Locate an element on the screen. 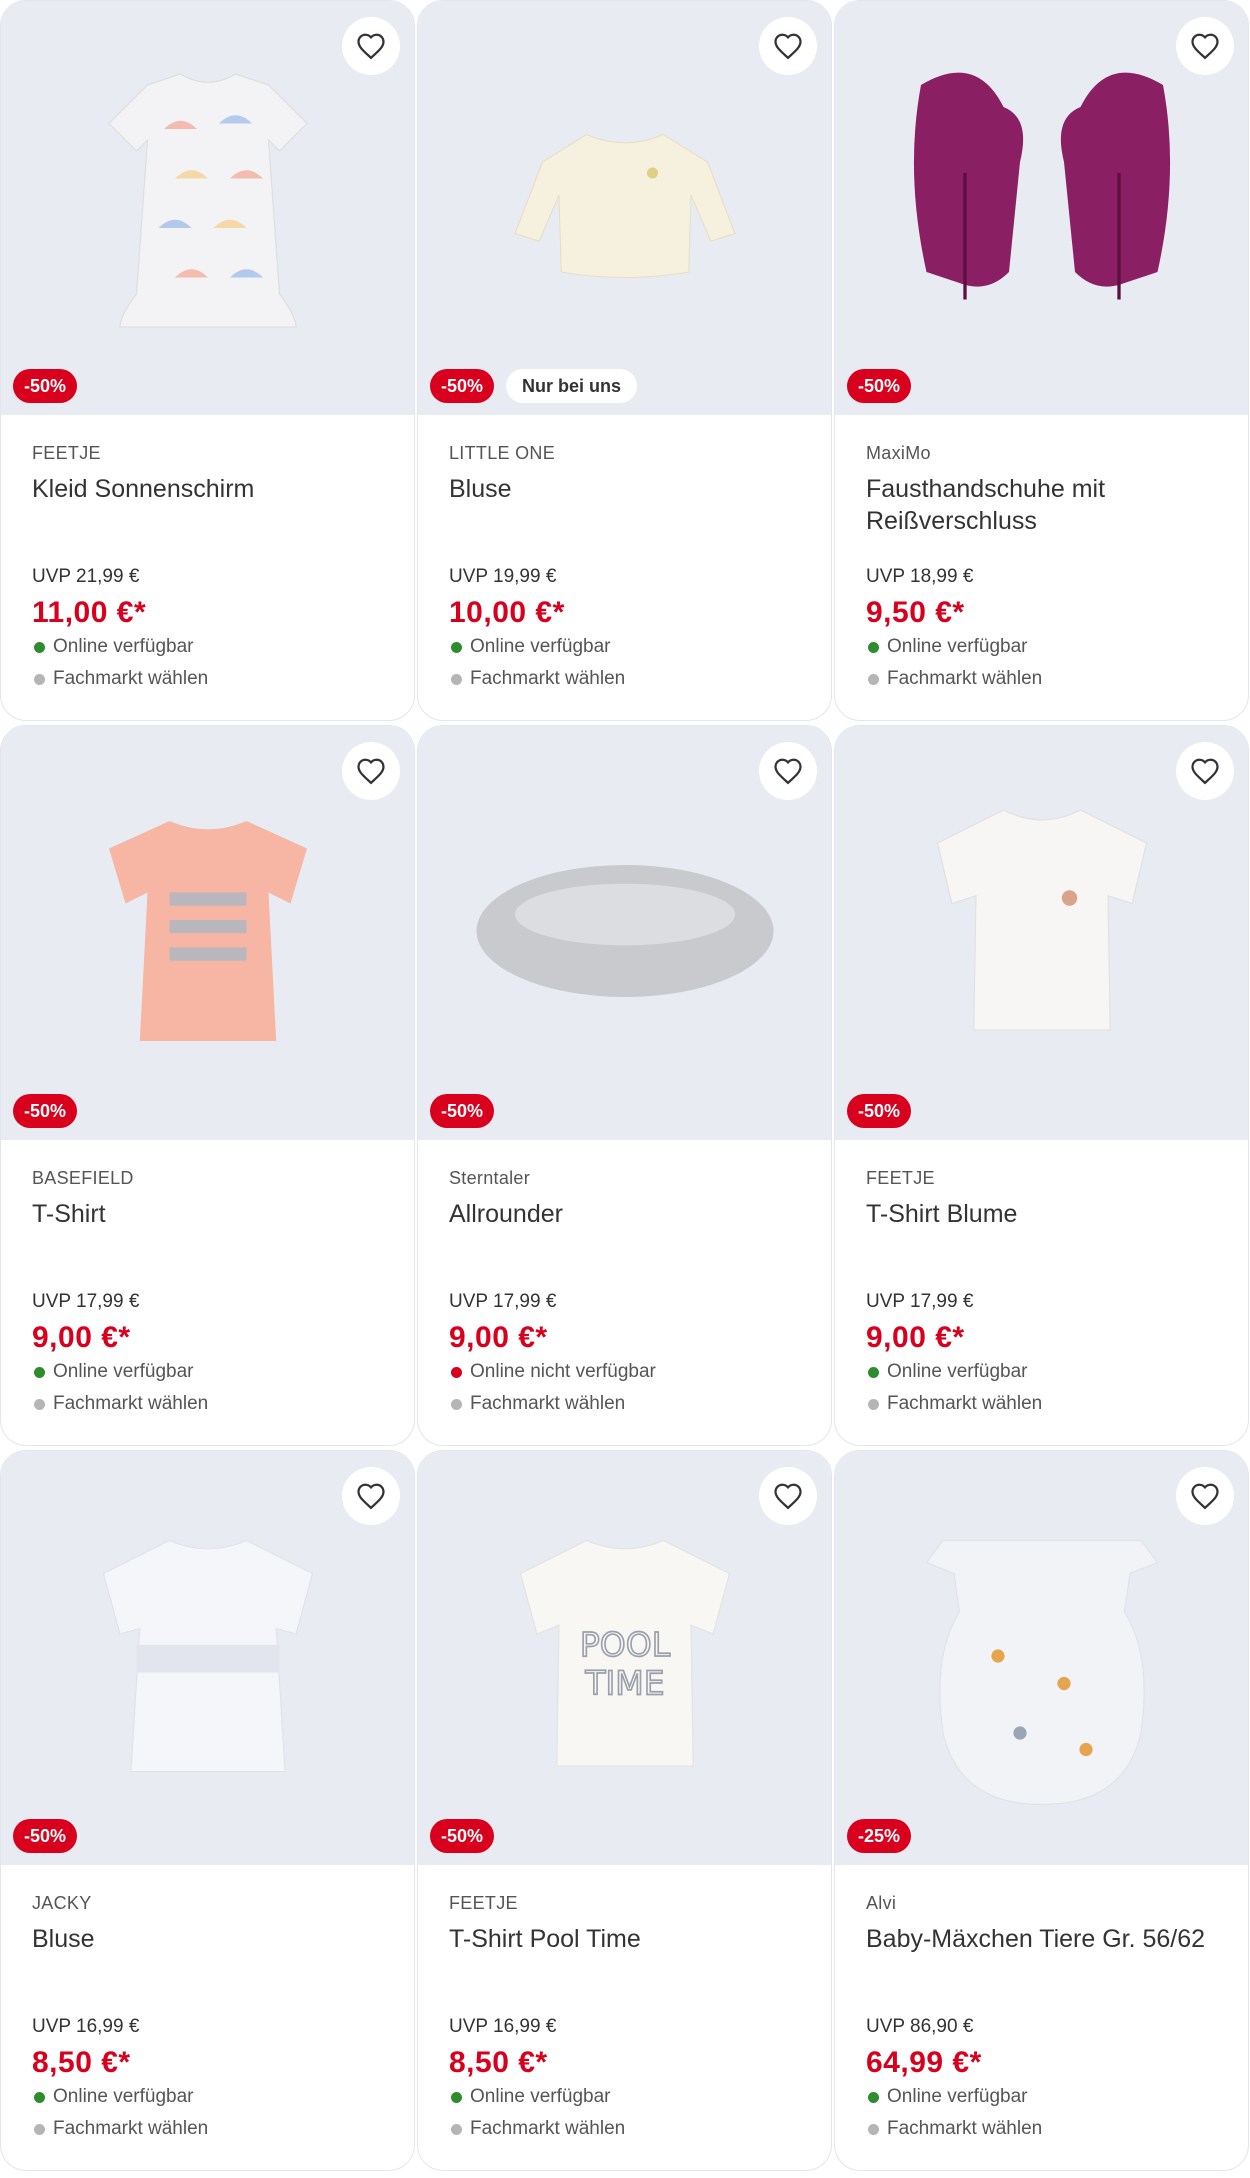 Image resolution: width=1250 pixels, height=2178 pixels. product-title: Baby-Mäxchen Tiere Gr. 56/62 is located at coordinates (1041, 1967).